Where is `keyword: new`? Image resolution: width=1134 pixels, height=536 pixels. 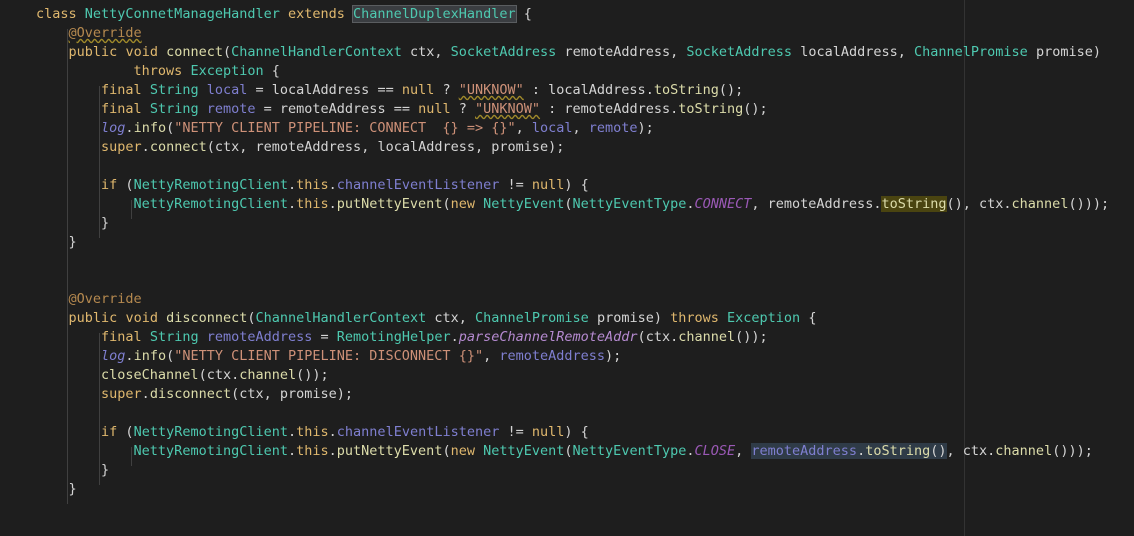
keyword: new is located at coordinates (462, 204).